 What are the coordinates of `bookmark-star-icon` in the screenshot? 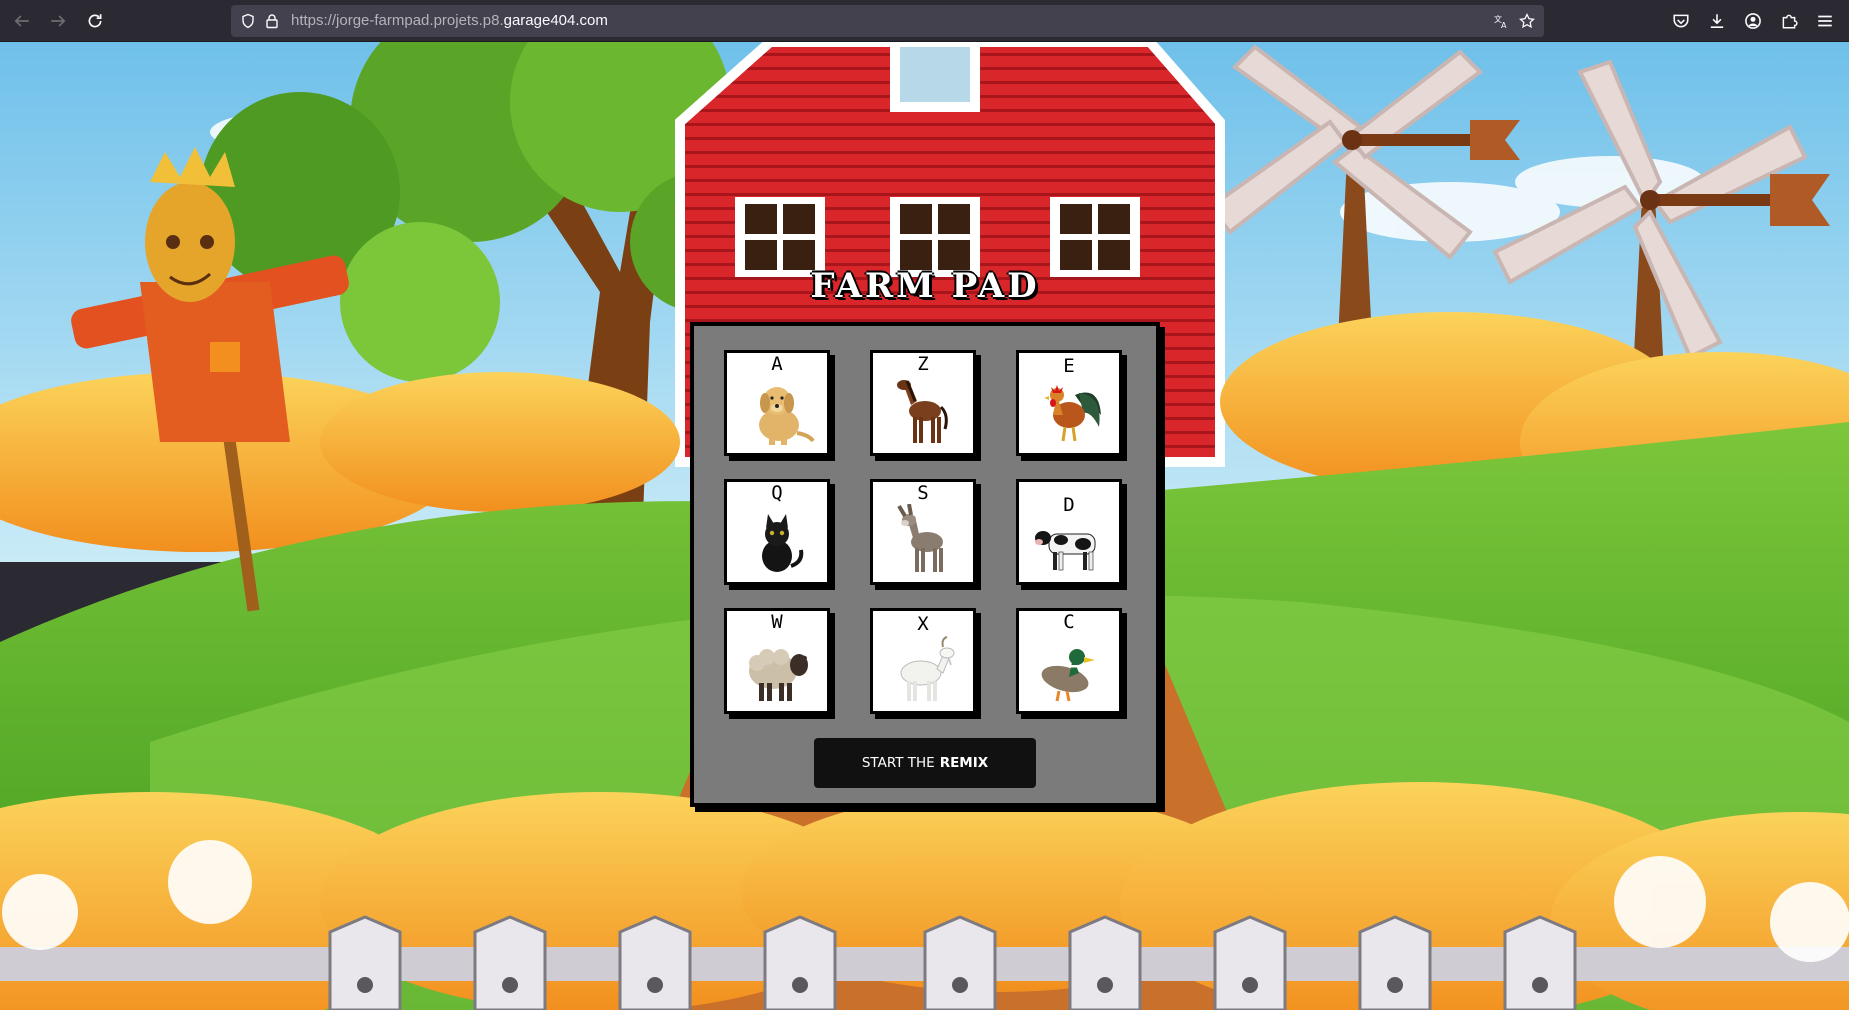 It's located at (1527, 21).